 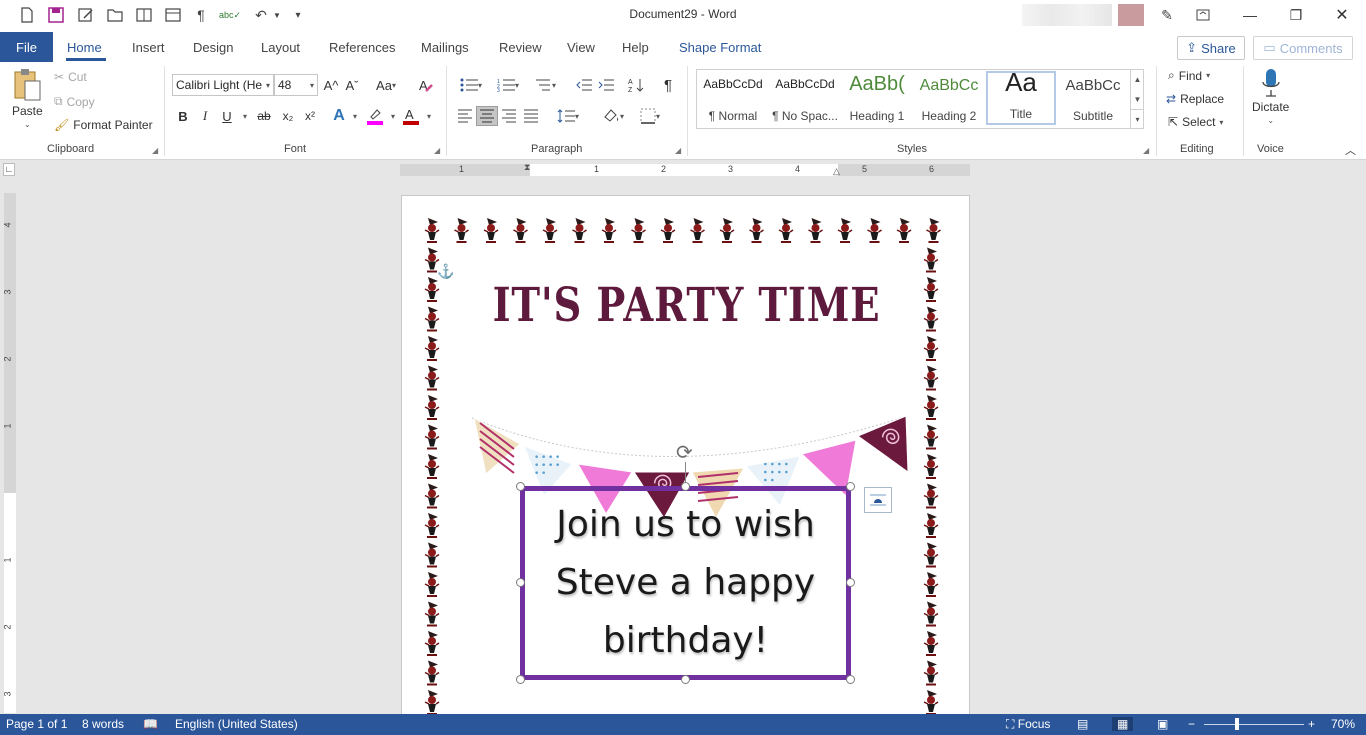 I want to click on highlight-icon, so click(x=375, y=116).